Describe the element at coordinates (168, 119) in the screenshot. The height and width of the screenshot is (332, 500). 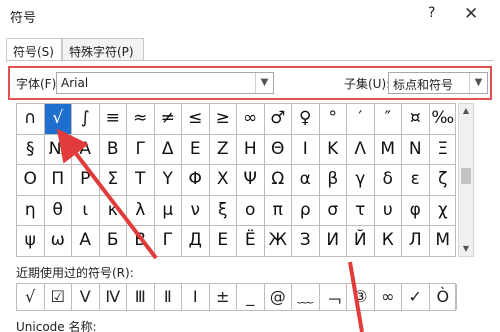
I see `symbol-cell: ≠` at that location.